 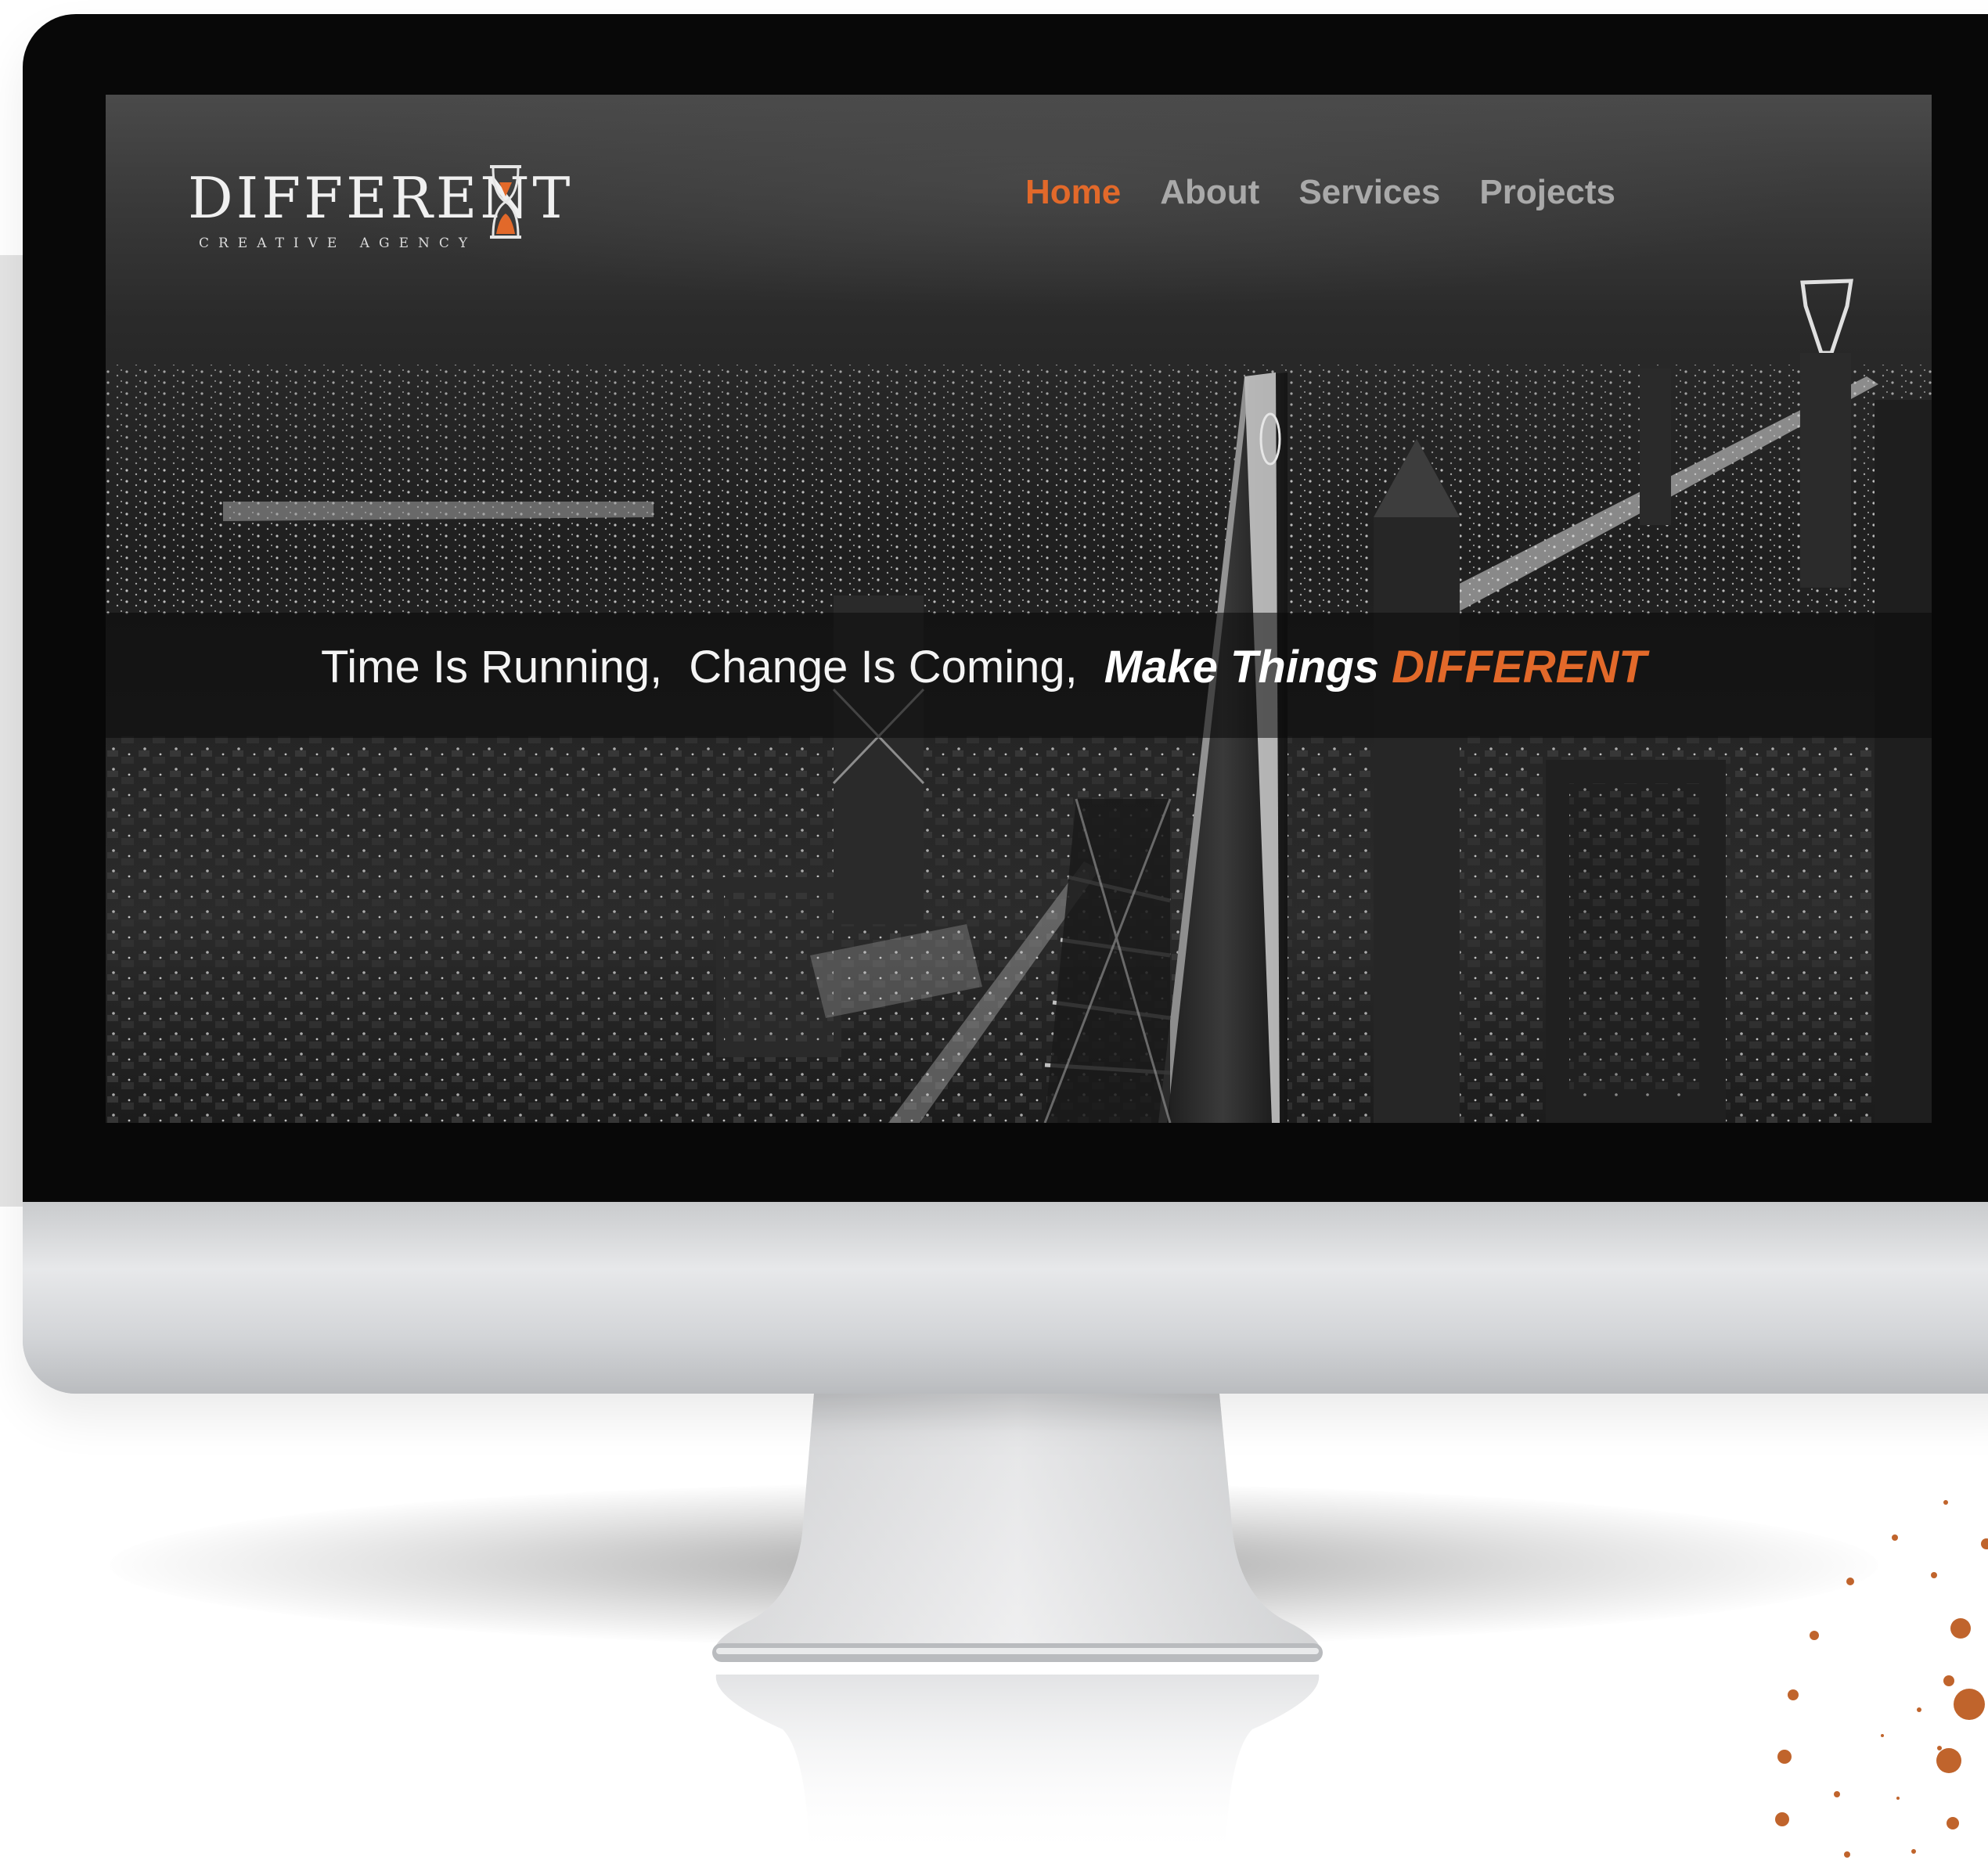 I want to click on tagline-accent: DIFFERENT, so click(x=1519, y=668).